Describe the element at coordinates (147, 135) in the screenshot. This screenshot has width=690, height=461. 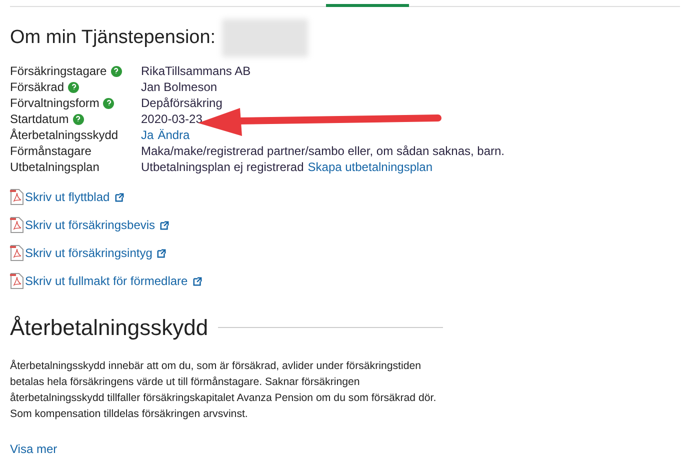
I see `value-link: Ja` at that location.